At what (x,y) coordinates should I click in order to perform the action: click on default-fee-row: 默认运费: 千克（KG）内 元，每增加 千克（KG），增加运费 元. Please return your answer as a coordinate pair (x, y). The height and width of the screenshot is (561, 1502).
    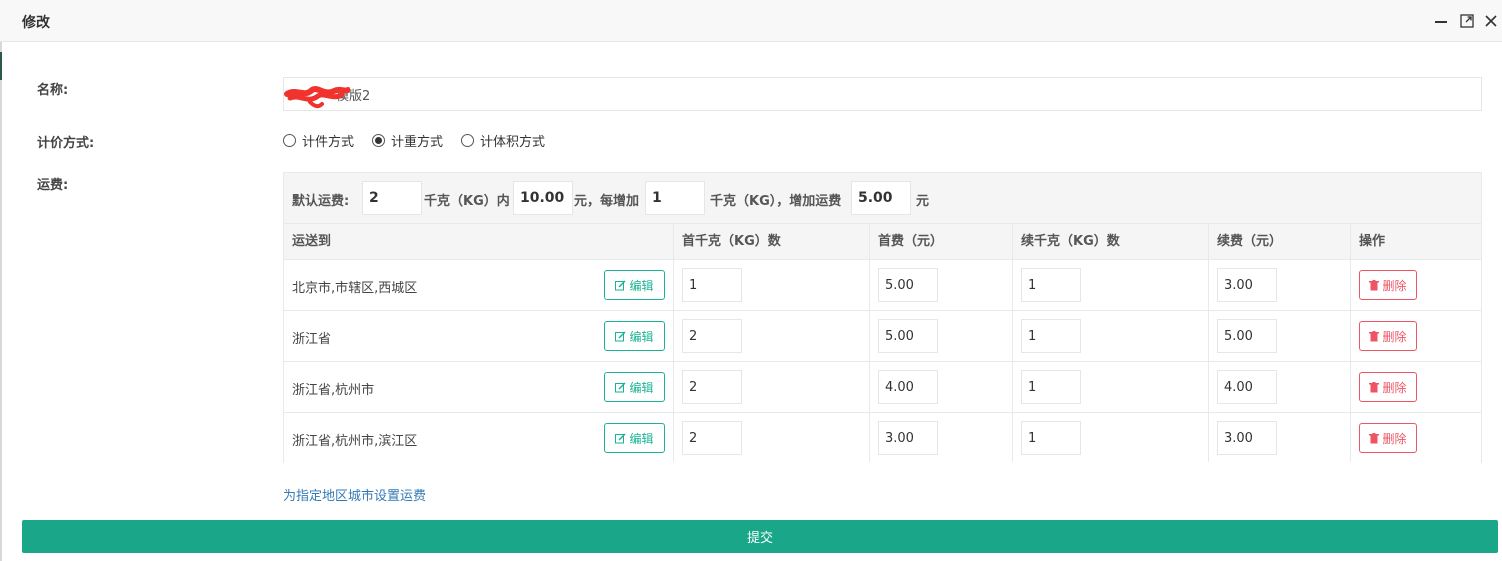
    Looking at the image, I should click on (882, 198).